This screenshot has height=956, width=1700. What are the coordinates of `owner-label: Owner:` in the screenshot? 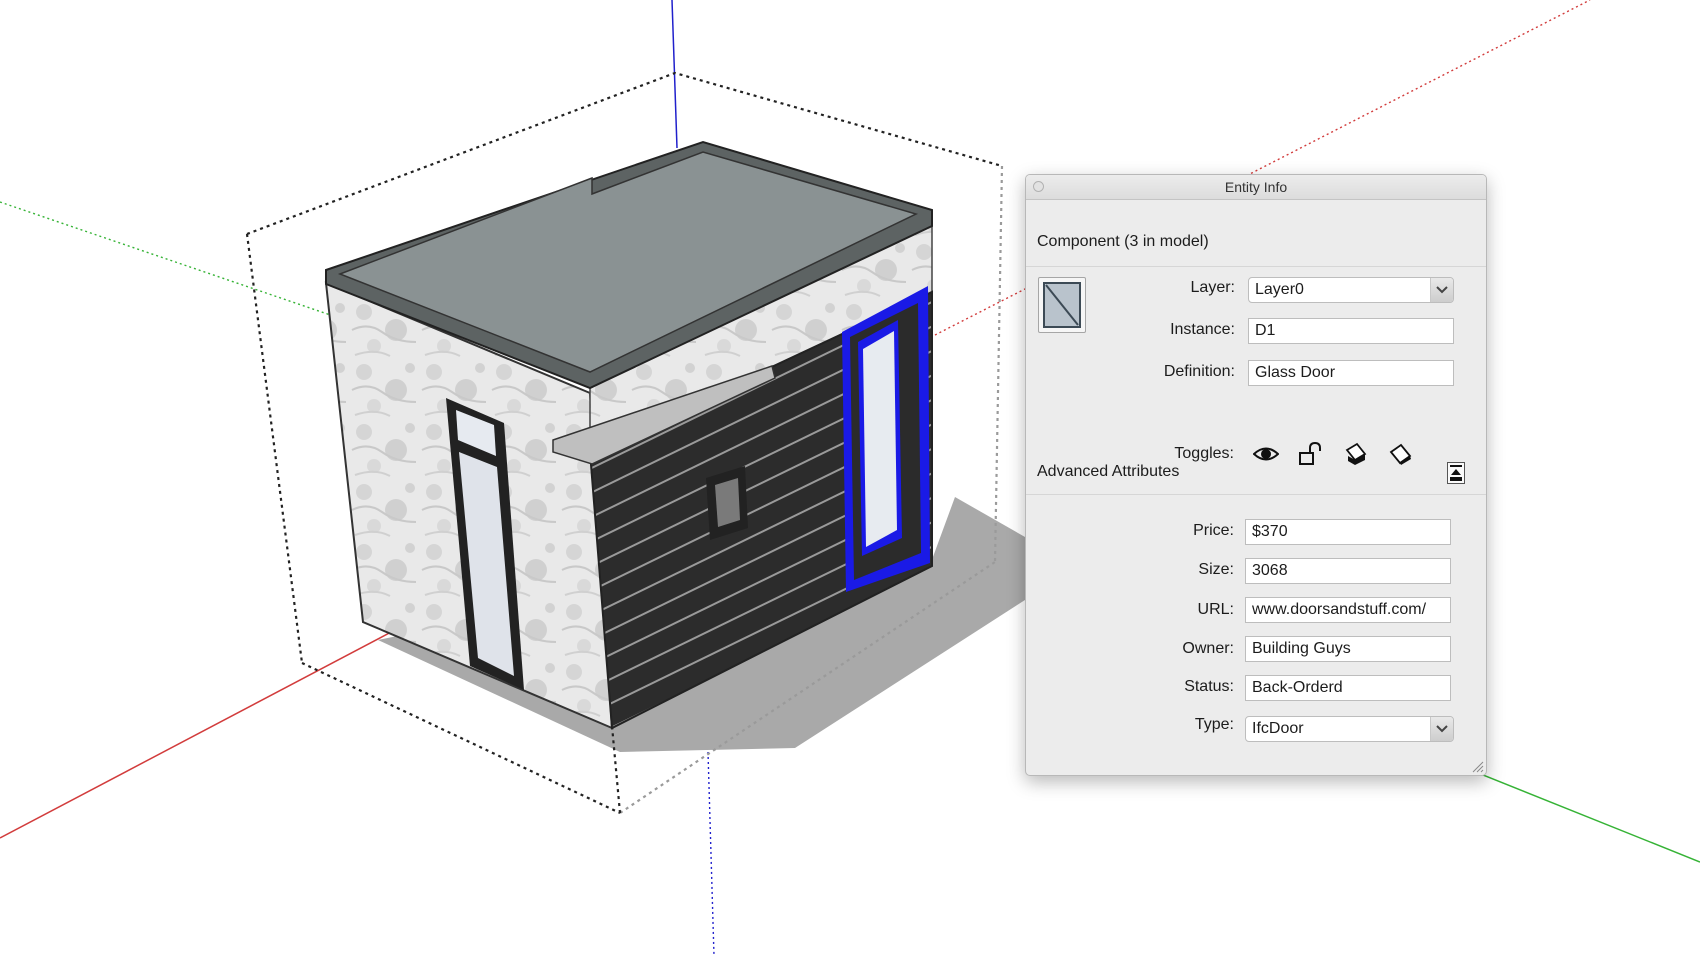 It's located at (1208, 648).